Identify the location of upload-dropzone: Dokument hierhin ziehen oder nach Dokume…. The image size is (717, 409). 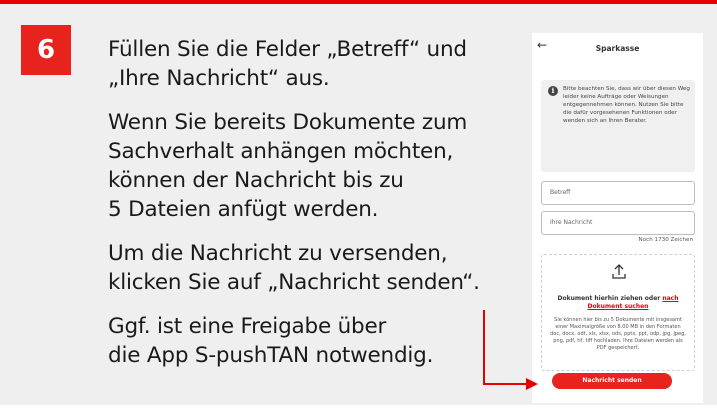
(618, 312).